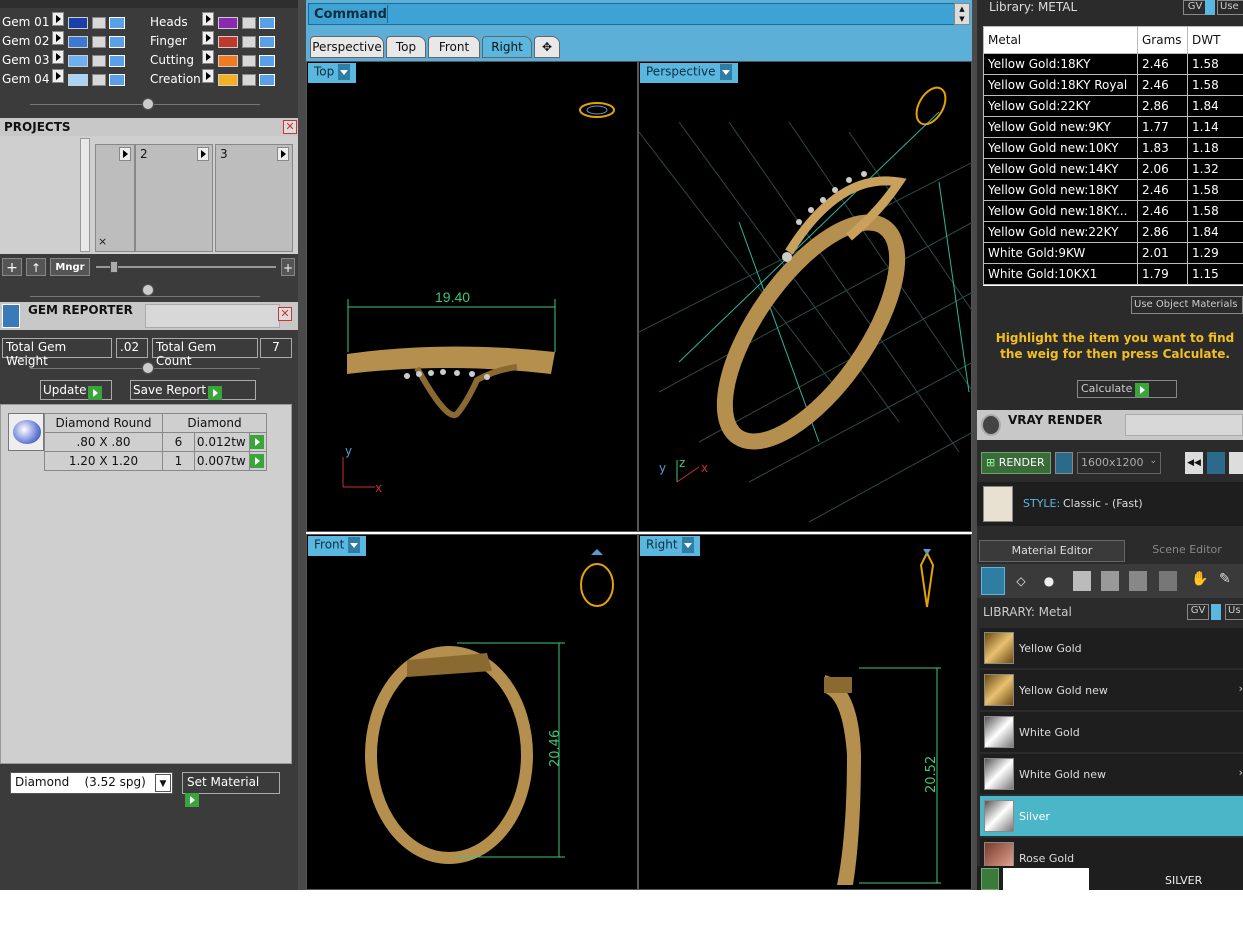  I want to click on material-item: White Gold, so click(1111, 732).